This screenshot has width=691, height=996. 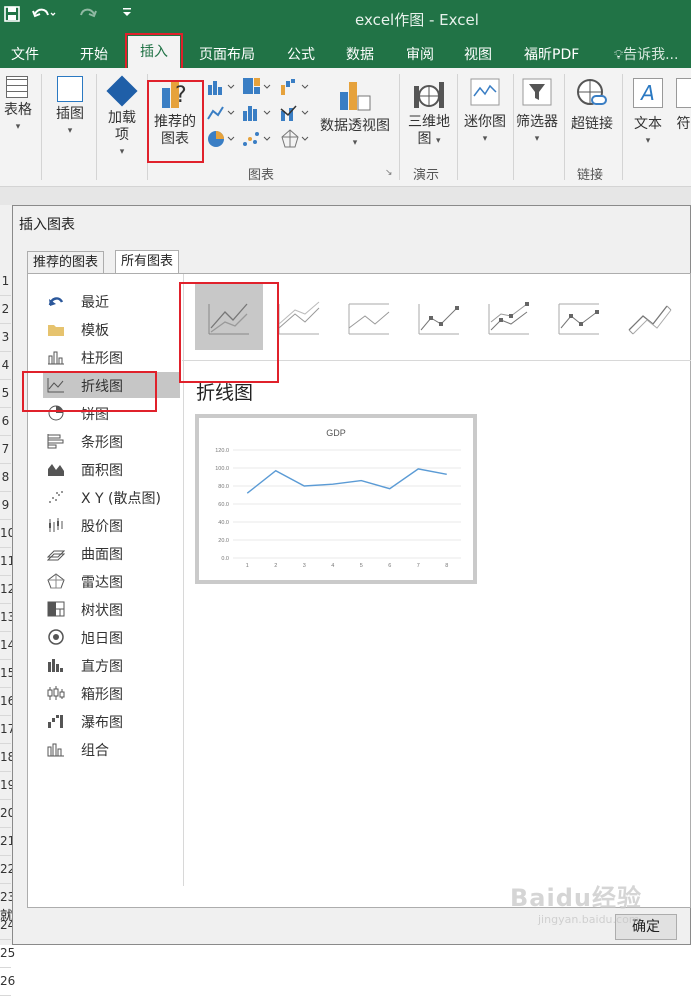 I want to click on chart-type-label: 箱形图, so click(x=102, y=694).